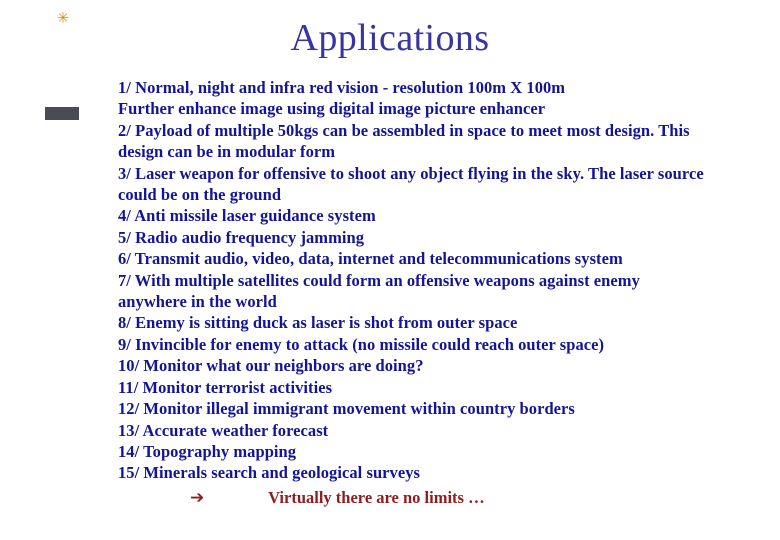 The height and width of the screenshot is (540, 780). What do you see at coordinates (197, 498) in the screenshot?
I see `right-arrow-icon: ➔` at bounding box center [197, 498].